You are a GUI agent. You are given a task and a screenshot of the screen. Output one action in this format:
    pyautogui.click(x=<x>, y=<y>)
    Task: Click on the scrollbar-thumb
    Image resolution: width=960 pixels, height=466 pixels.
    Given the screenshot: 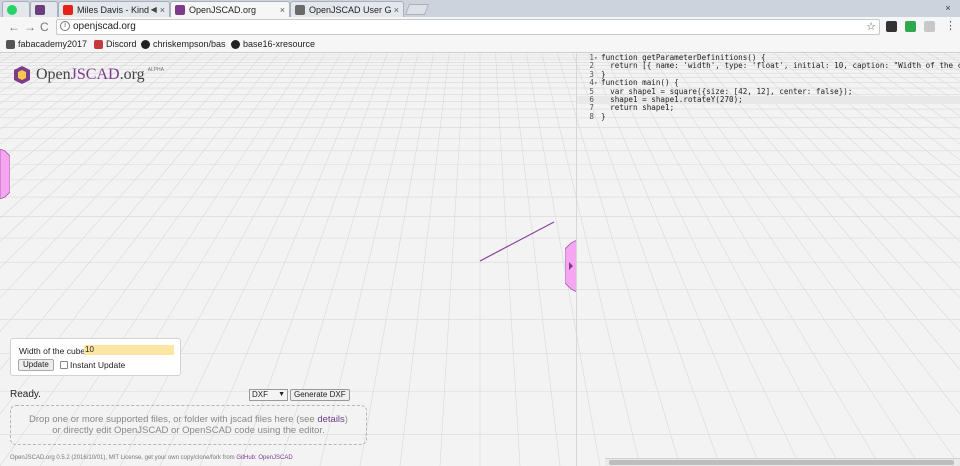 What is the action you would take?
    pyautogui.click(x=781, y=462)
    